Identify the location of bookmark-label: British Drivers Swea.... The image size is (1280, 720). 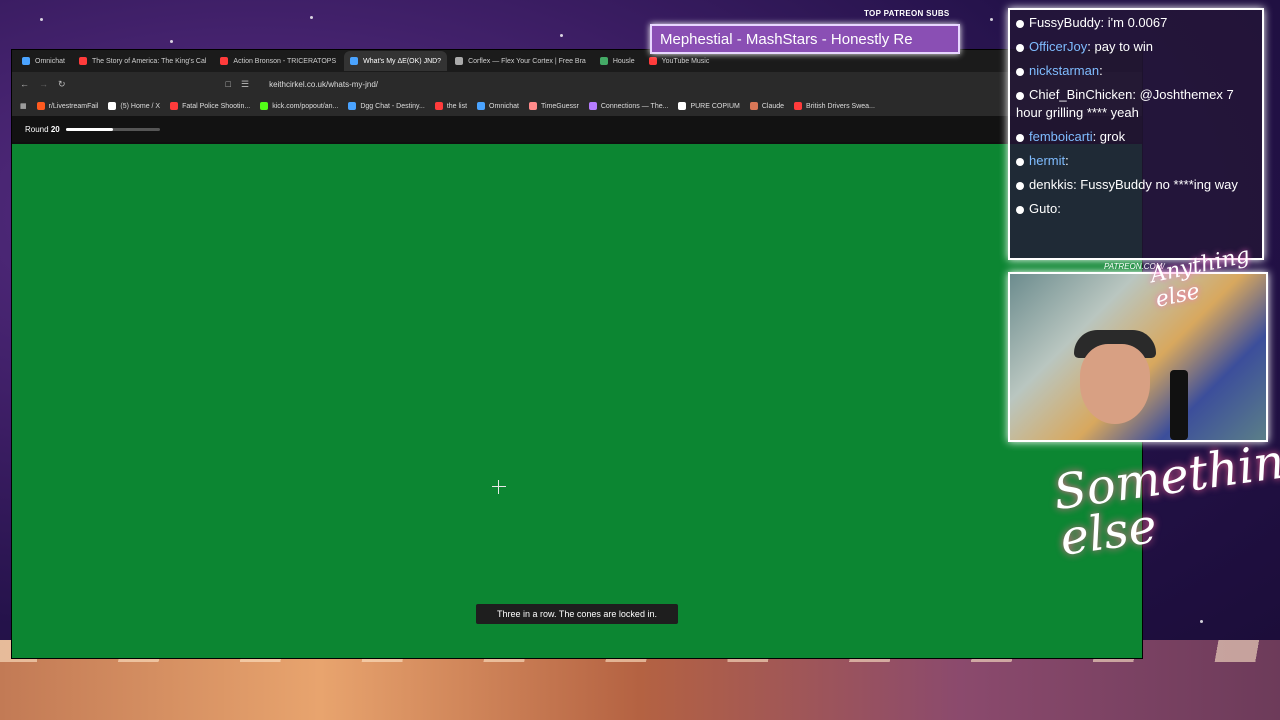
(840, 106).